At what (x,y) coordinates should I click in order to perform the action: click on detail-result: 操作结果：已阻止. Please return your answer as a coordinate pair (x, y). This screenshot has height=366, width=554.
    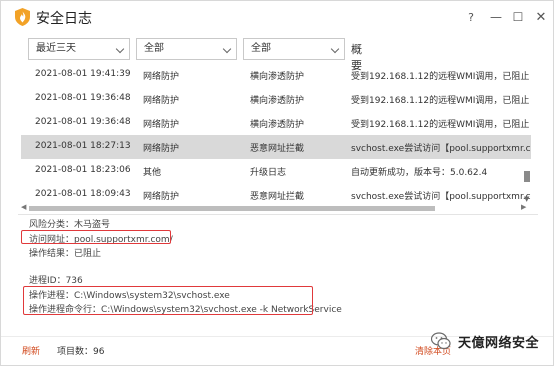
    Looking at the image, I should click on (65, 254).